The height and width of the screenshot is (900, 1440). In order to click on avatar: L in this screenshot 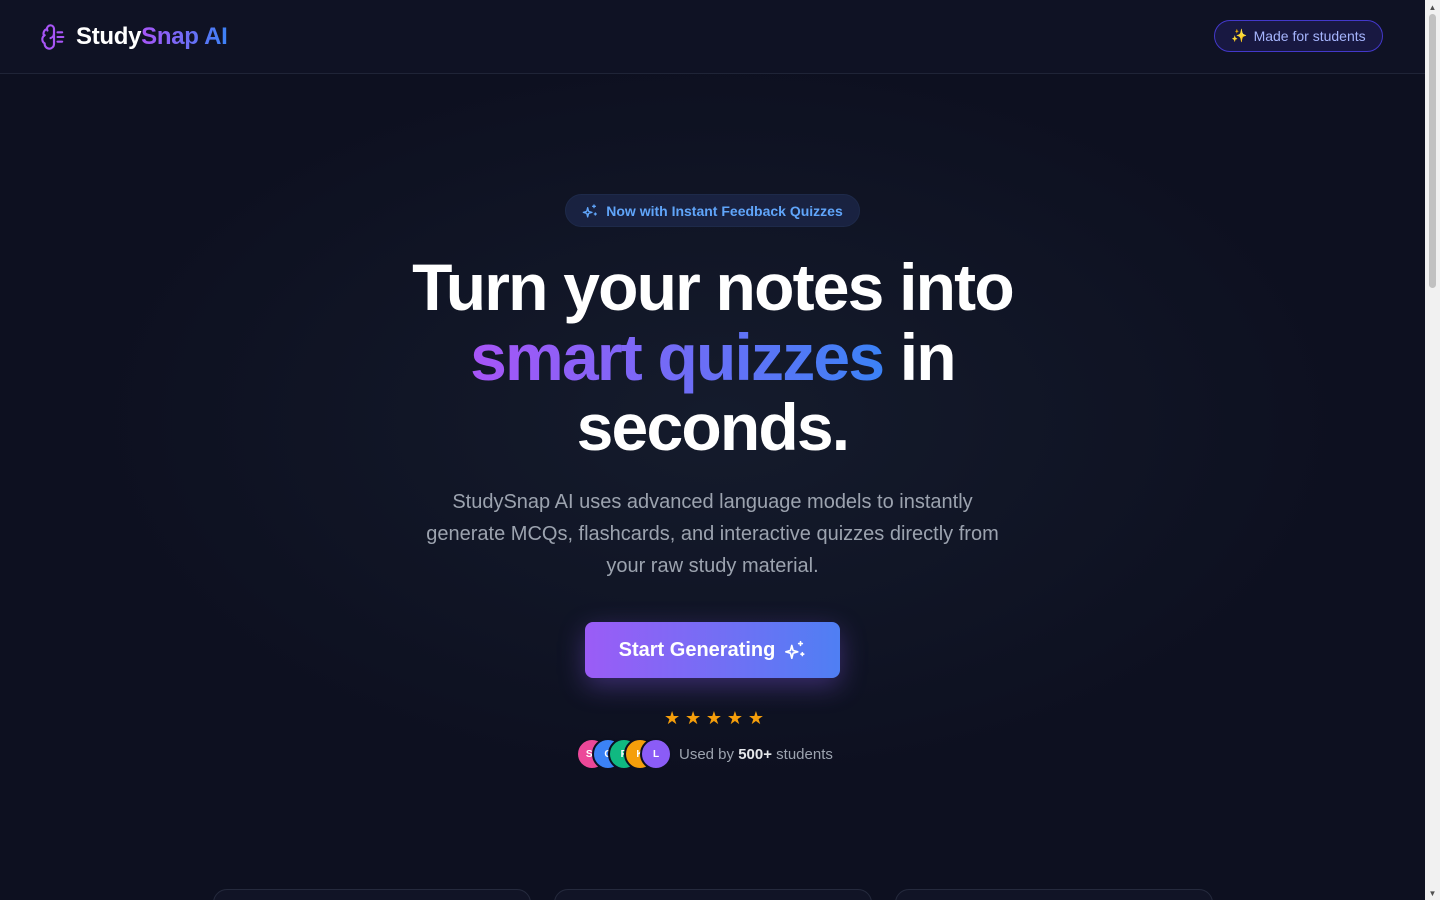, I will do `click(656, 754)`.